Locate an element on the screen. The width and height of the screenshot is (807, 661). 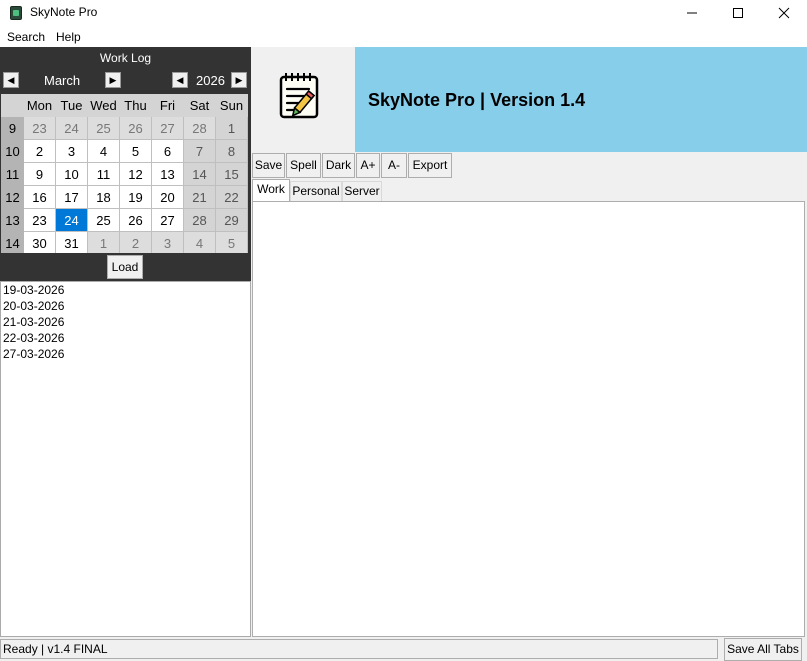
file-list-item: 19-03-2026 is located at coordinates (125, 290).